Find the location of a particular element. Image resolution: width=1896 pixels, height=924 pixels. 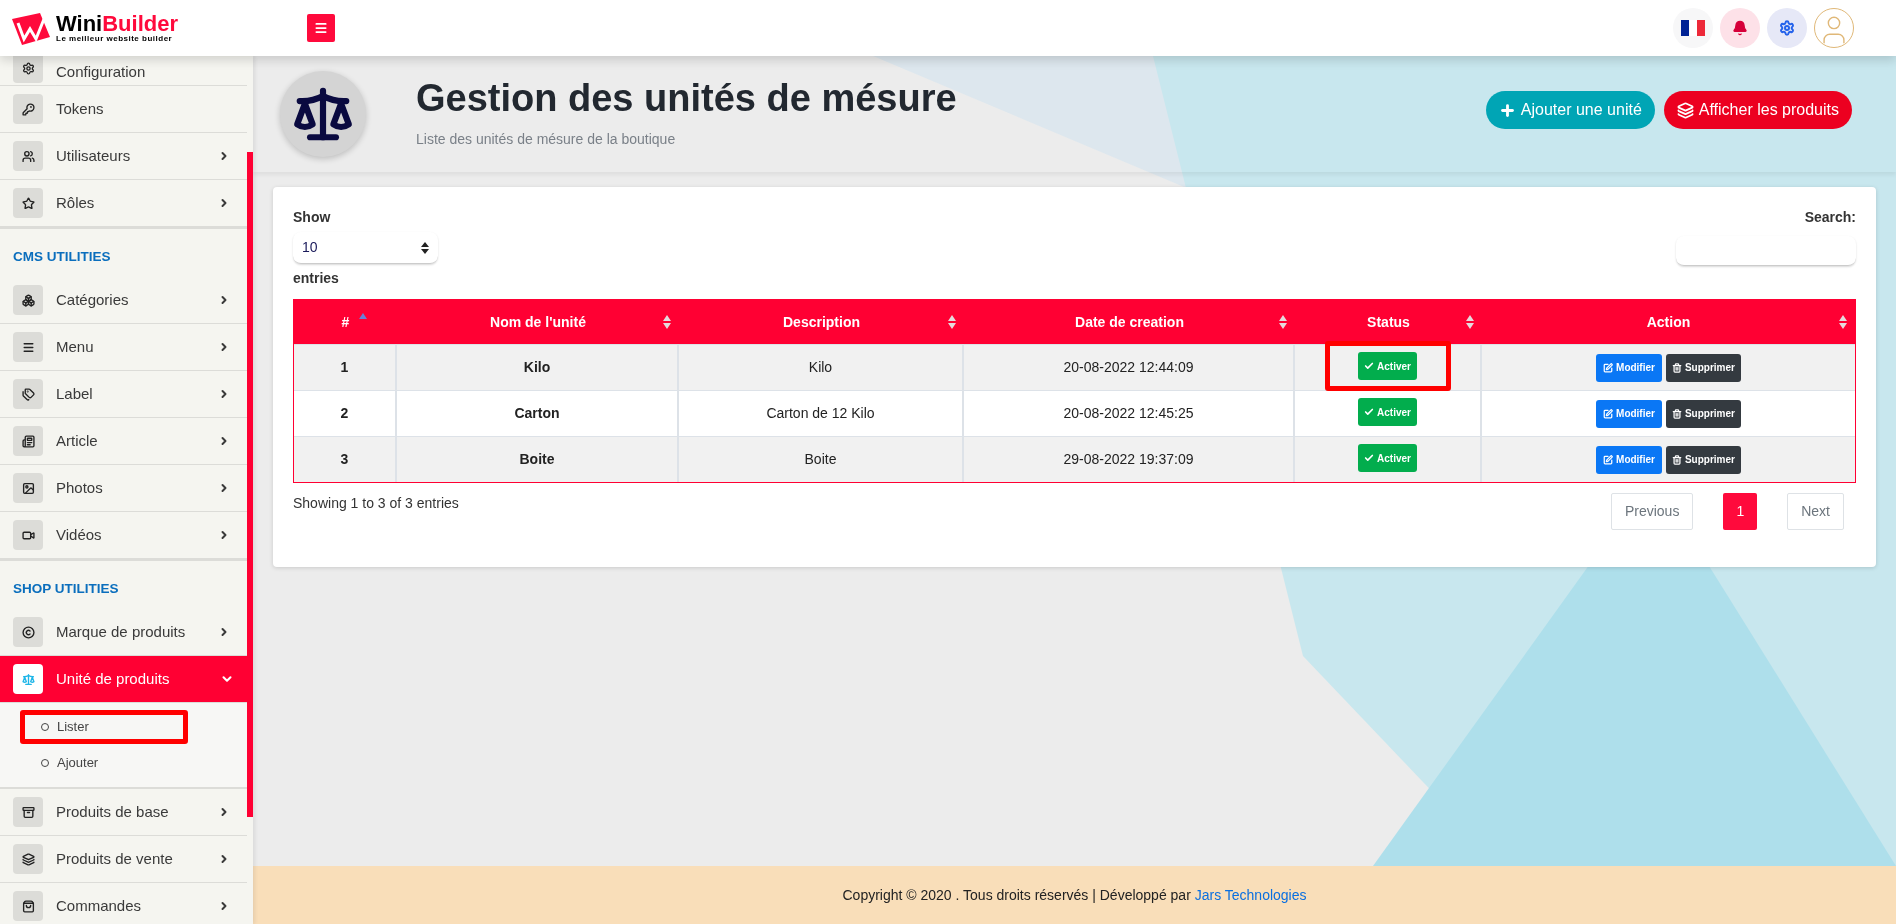

bell-icon is located at coordinates (1740, 28).